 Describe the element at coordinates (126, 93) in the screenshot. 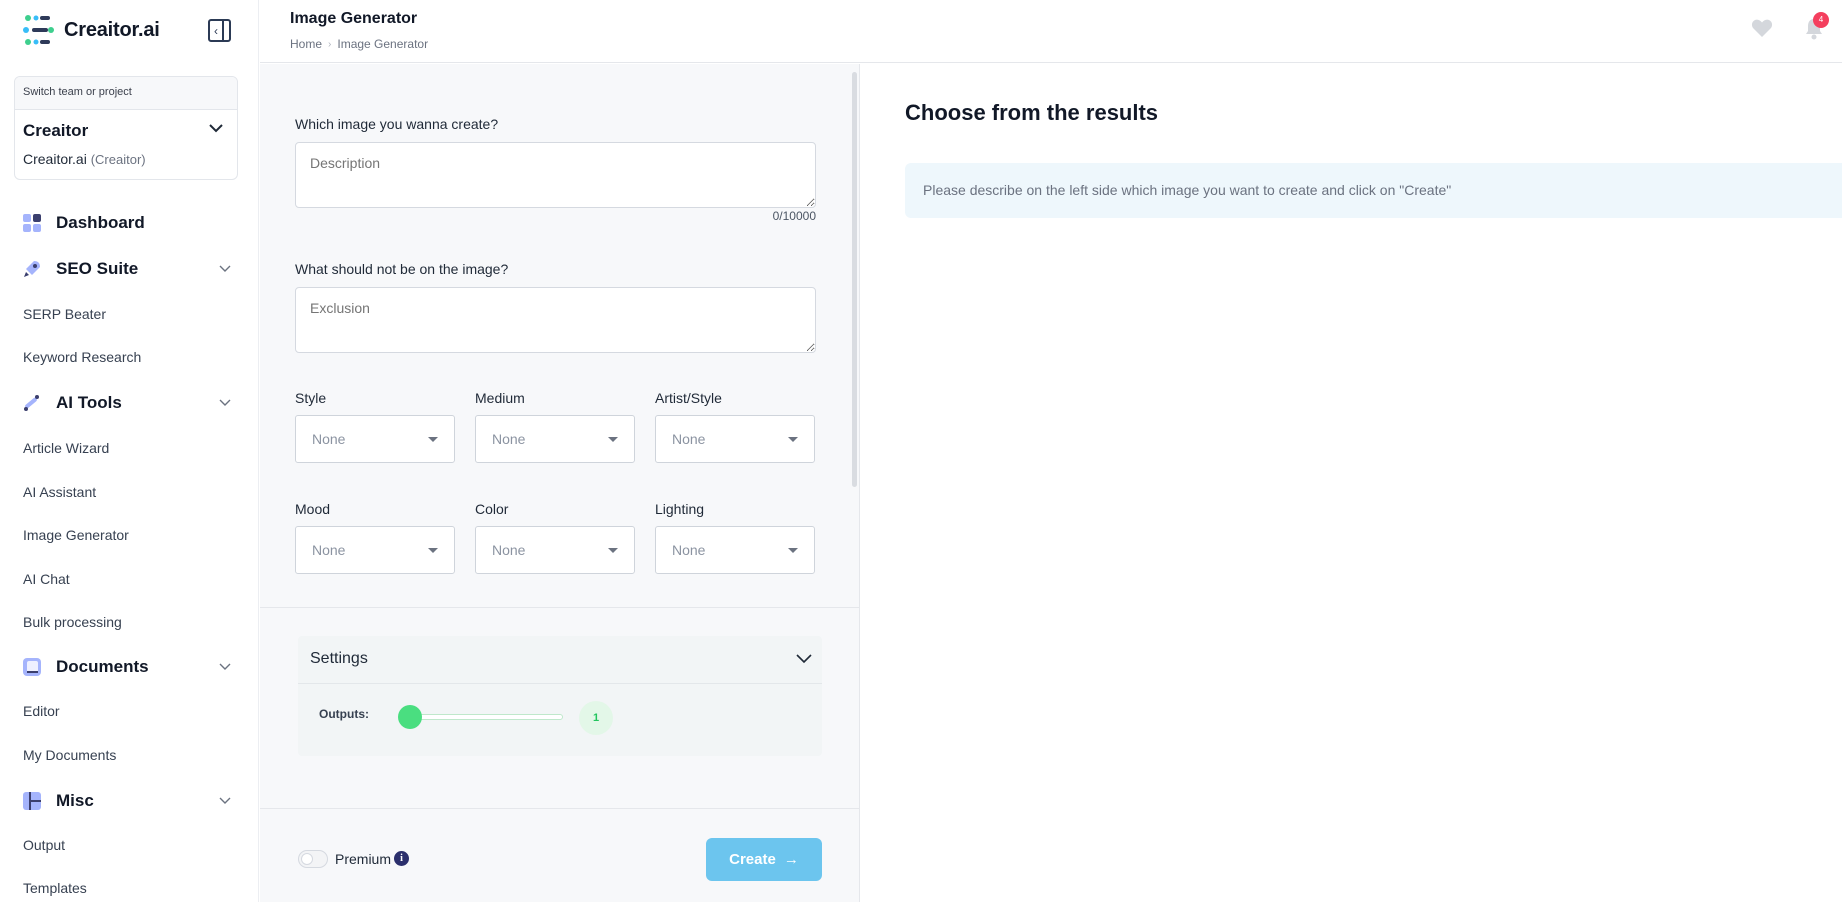

I see `team-switcher-header: Switch team or project` at that location.